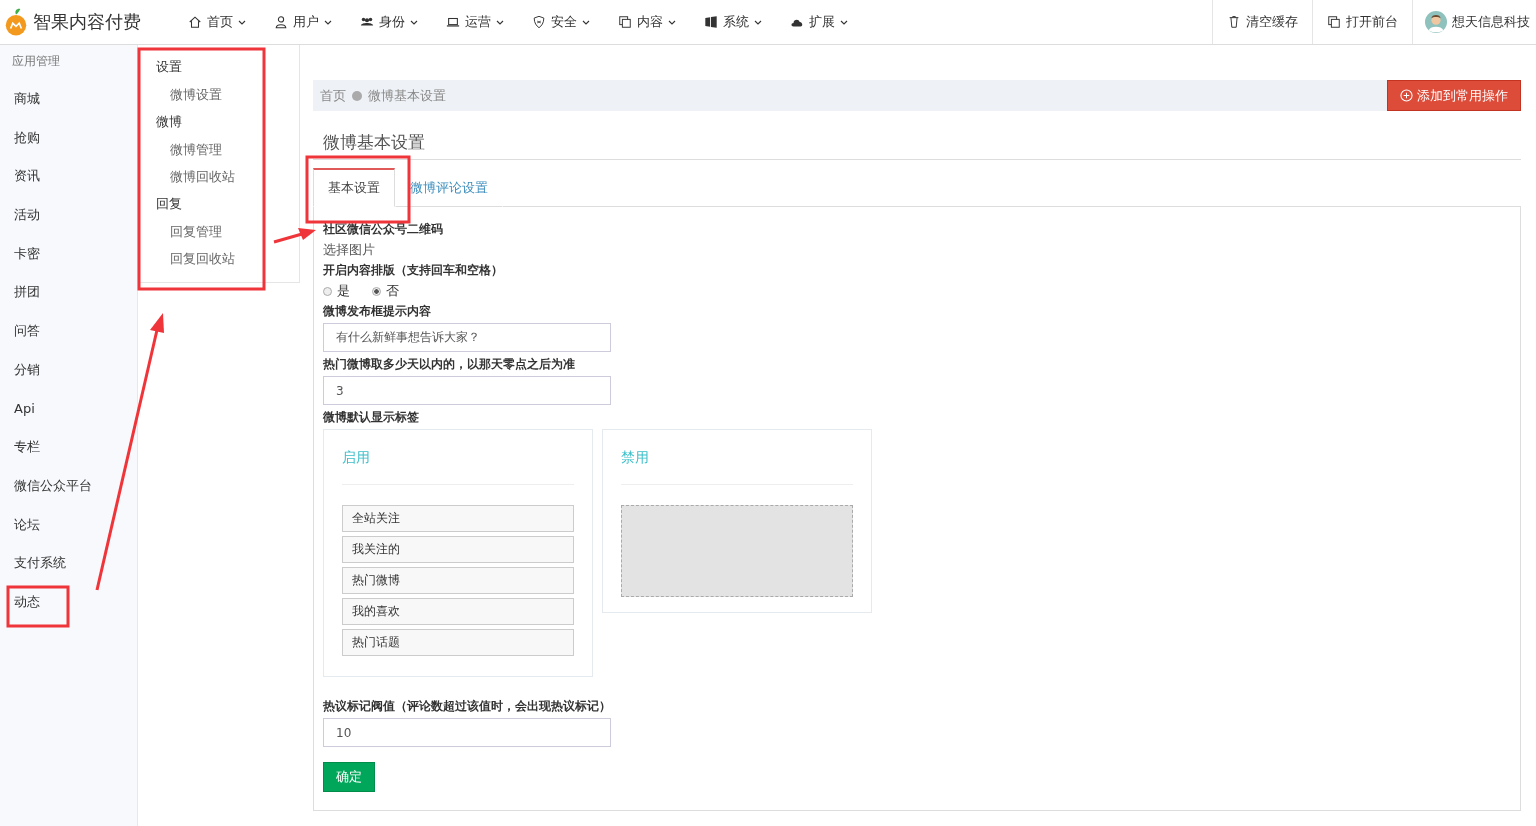 The image size is (1536, 826). Describe the element at coordinates (218, 260) in the screenshot. I see `submenu-item: 回复回收站` at that location.